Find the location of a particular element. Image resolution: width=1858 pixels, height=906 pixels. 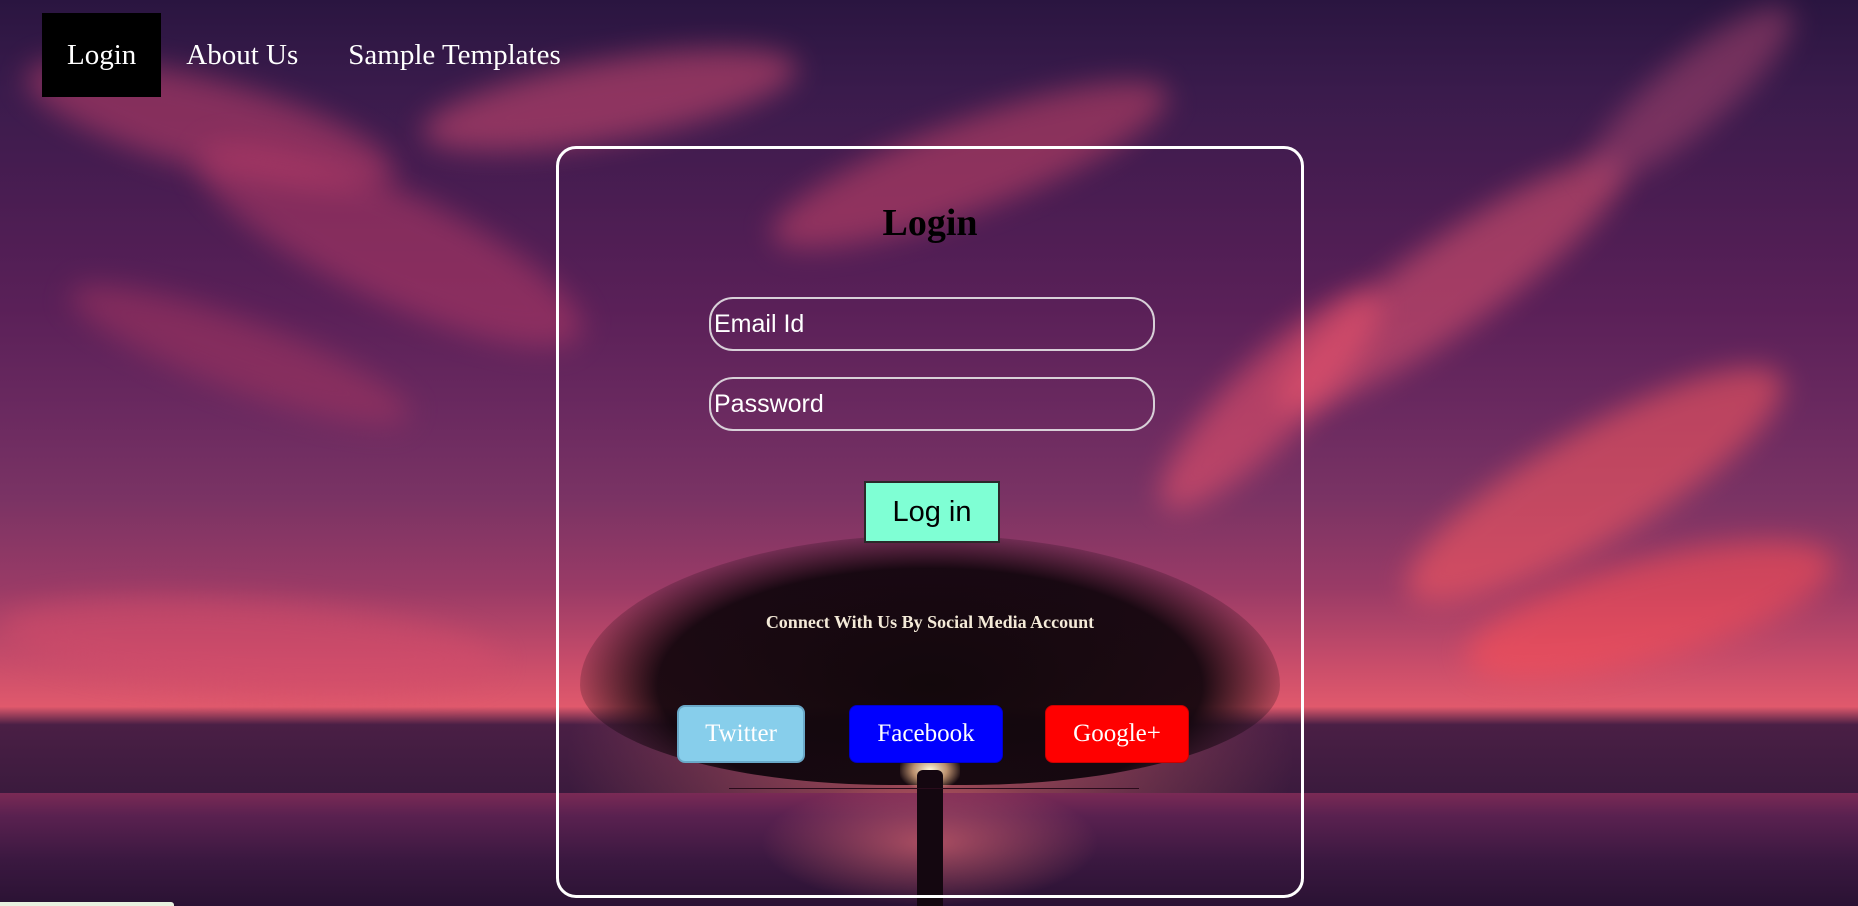

google-plus-button: Google+ is located at coordinates (1117, 734).